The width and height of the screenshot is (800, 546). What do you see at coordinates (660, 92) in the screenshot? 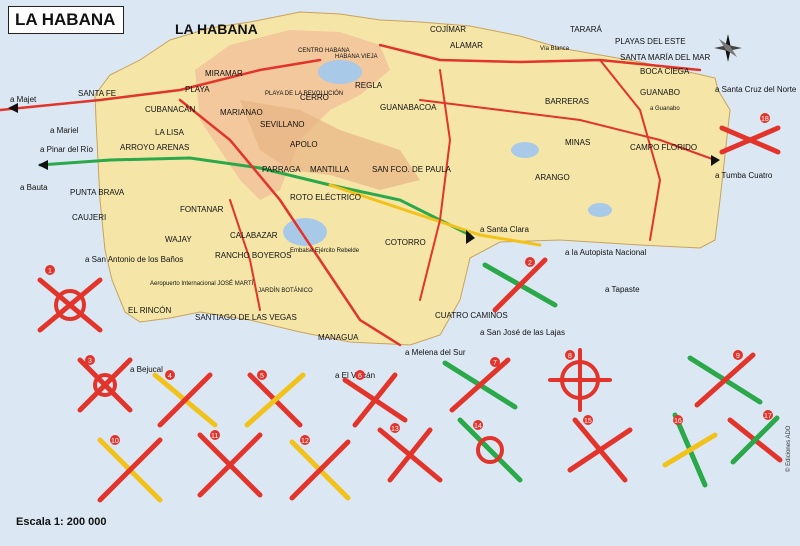
I see `label-guanabo: GUANABO` at bounding box center [660, 92].